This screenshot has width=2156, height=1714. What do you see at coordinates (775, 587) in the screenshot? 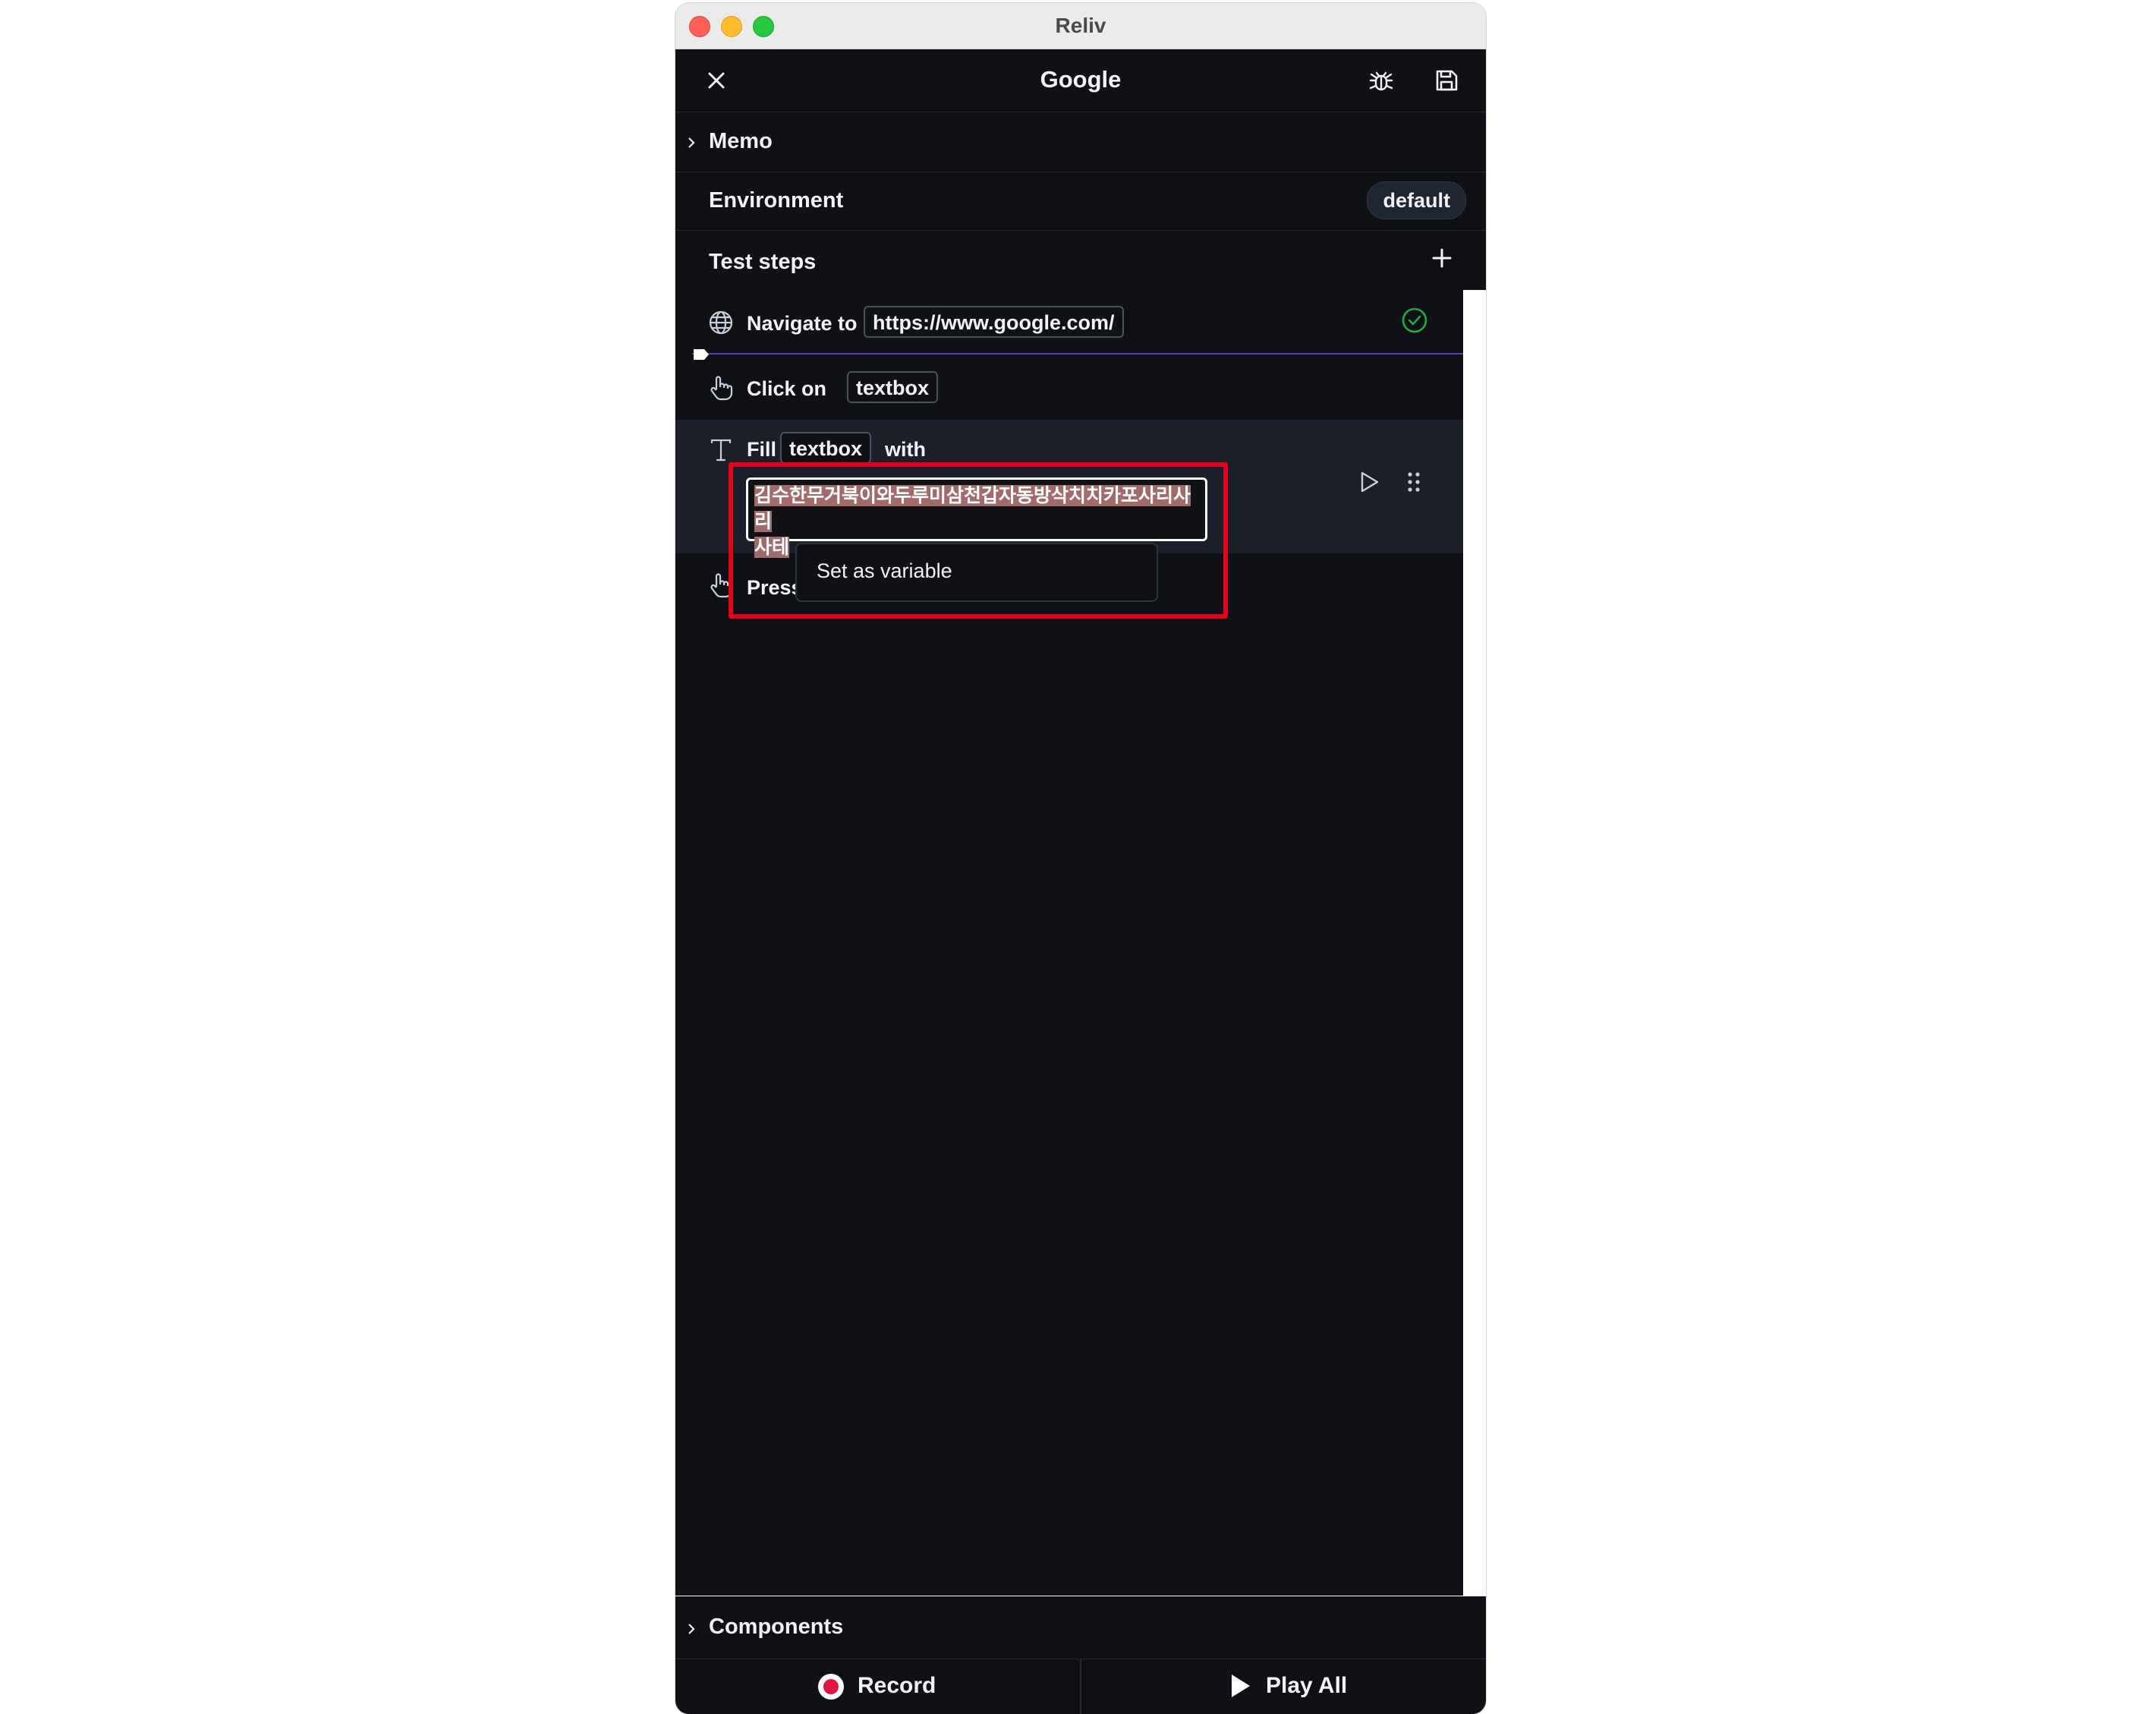
I see `step-action-label: Press` at bounding box center [775, 587].